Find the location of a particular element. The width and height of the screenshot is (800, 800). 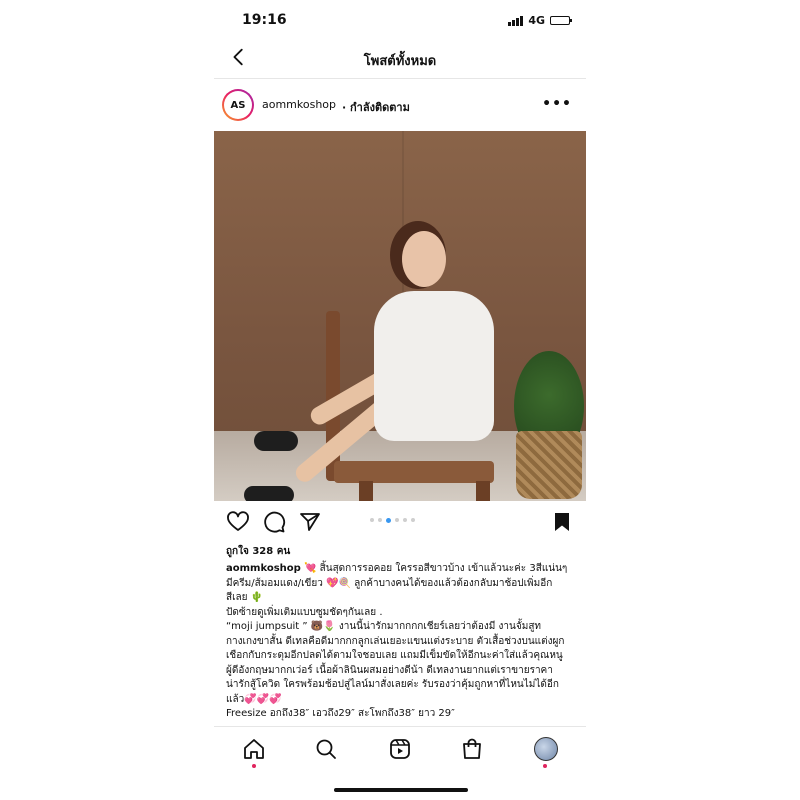

post-actions is located at coordinates (400, 523).